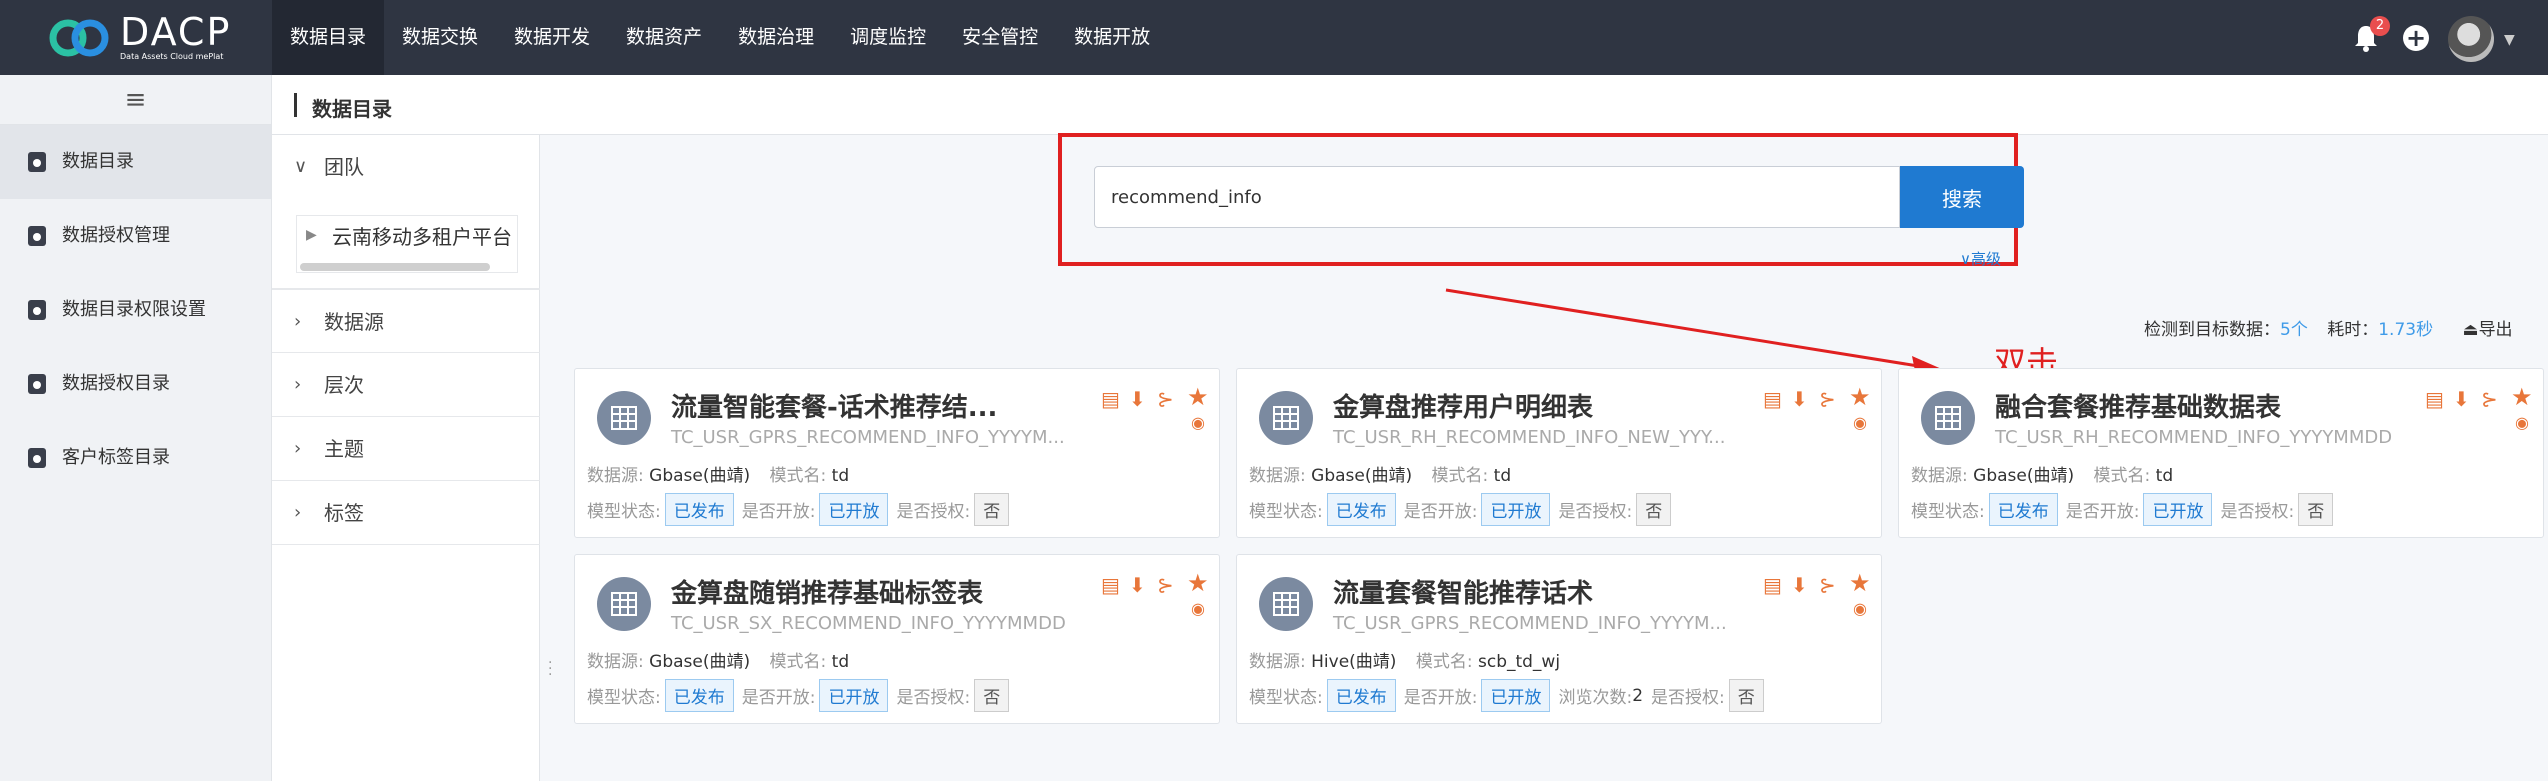 The width and height of the screenshot is (2548, 781). What do you see at coordinates (1000, 37) in the screenshot?
I see `nav-security-control: 安全管控` at bounding box center [1000, 37].